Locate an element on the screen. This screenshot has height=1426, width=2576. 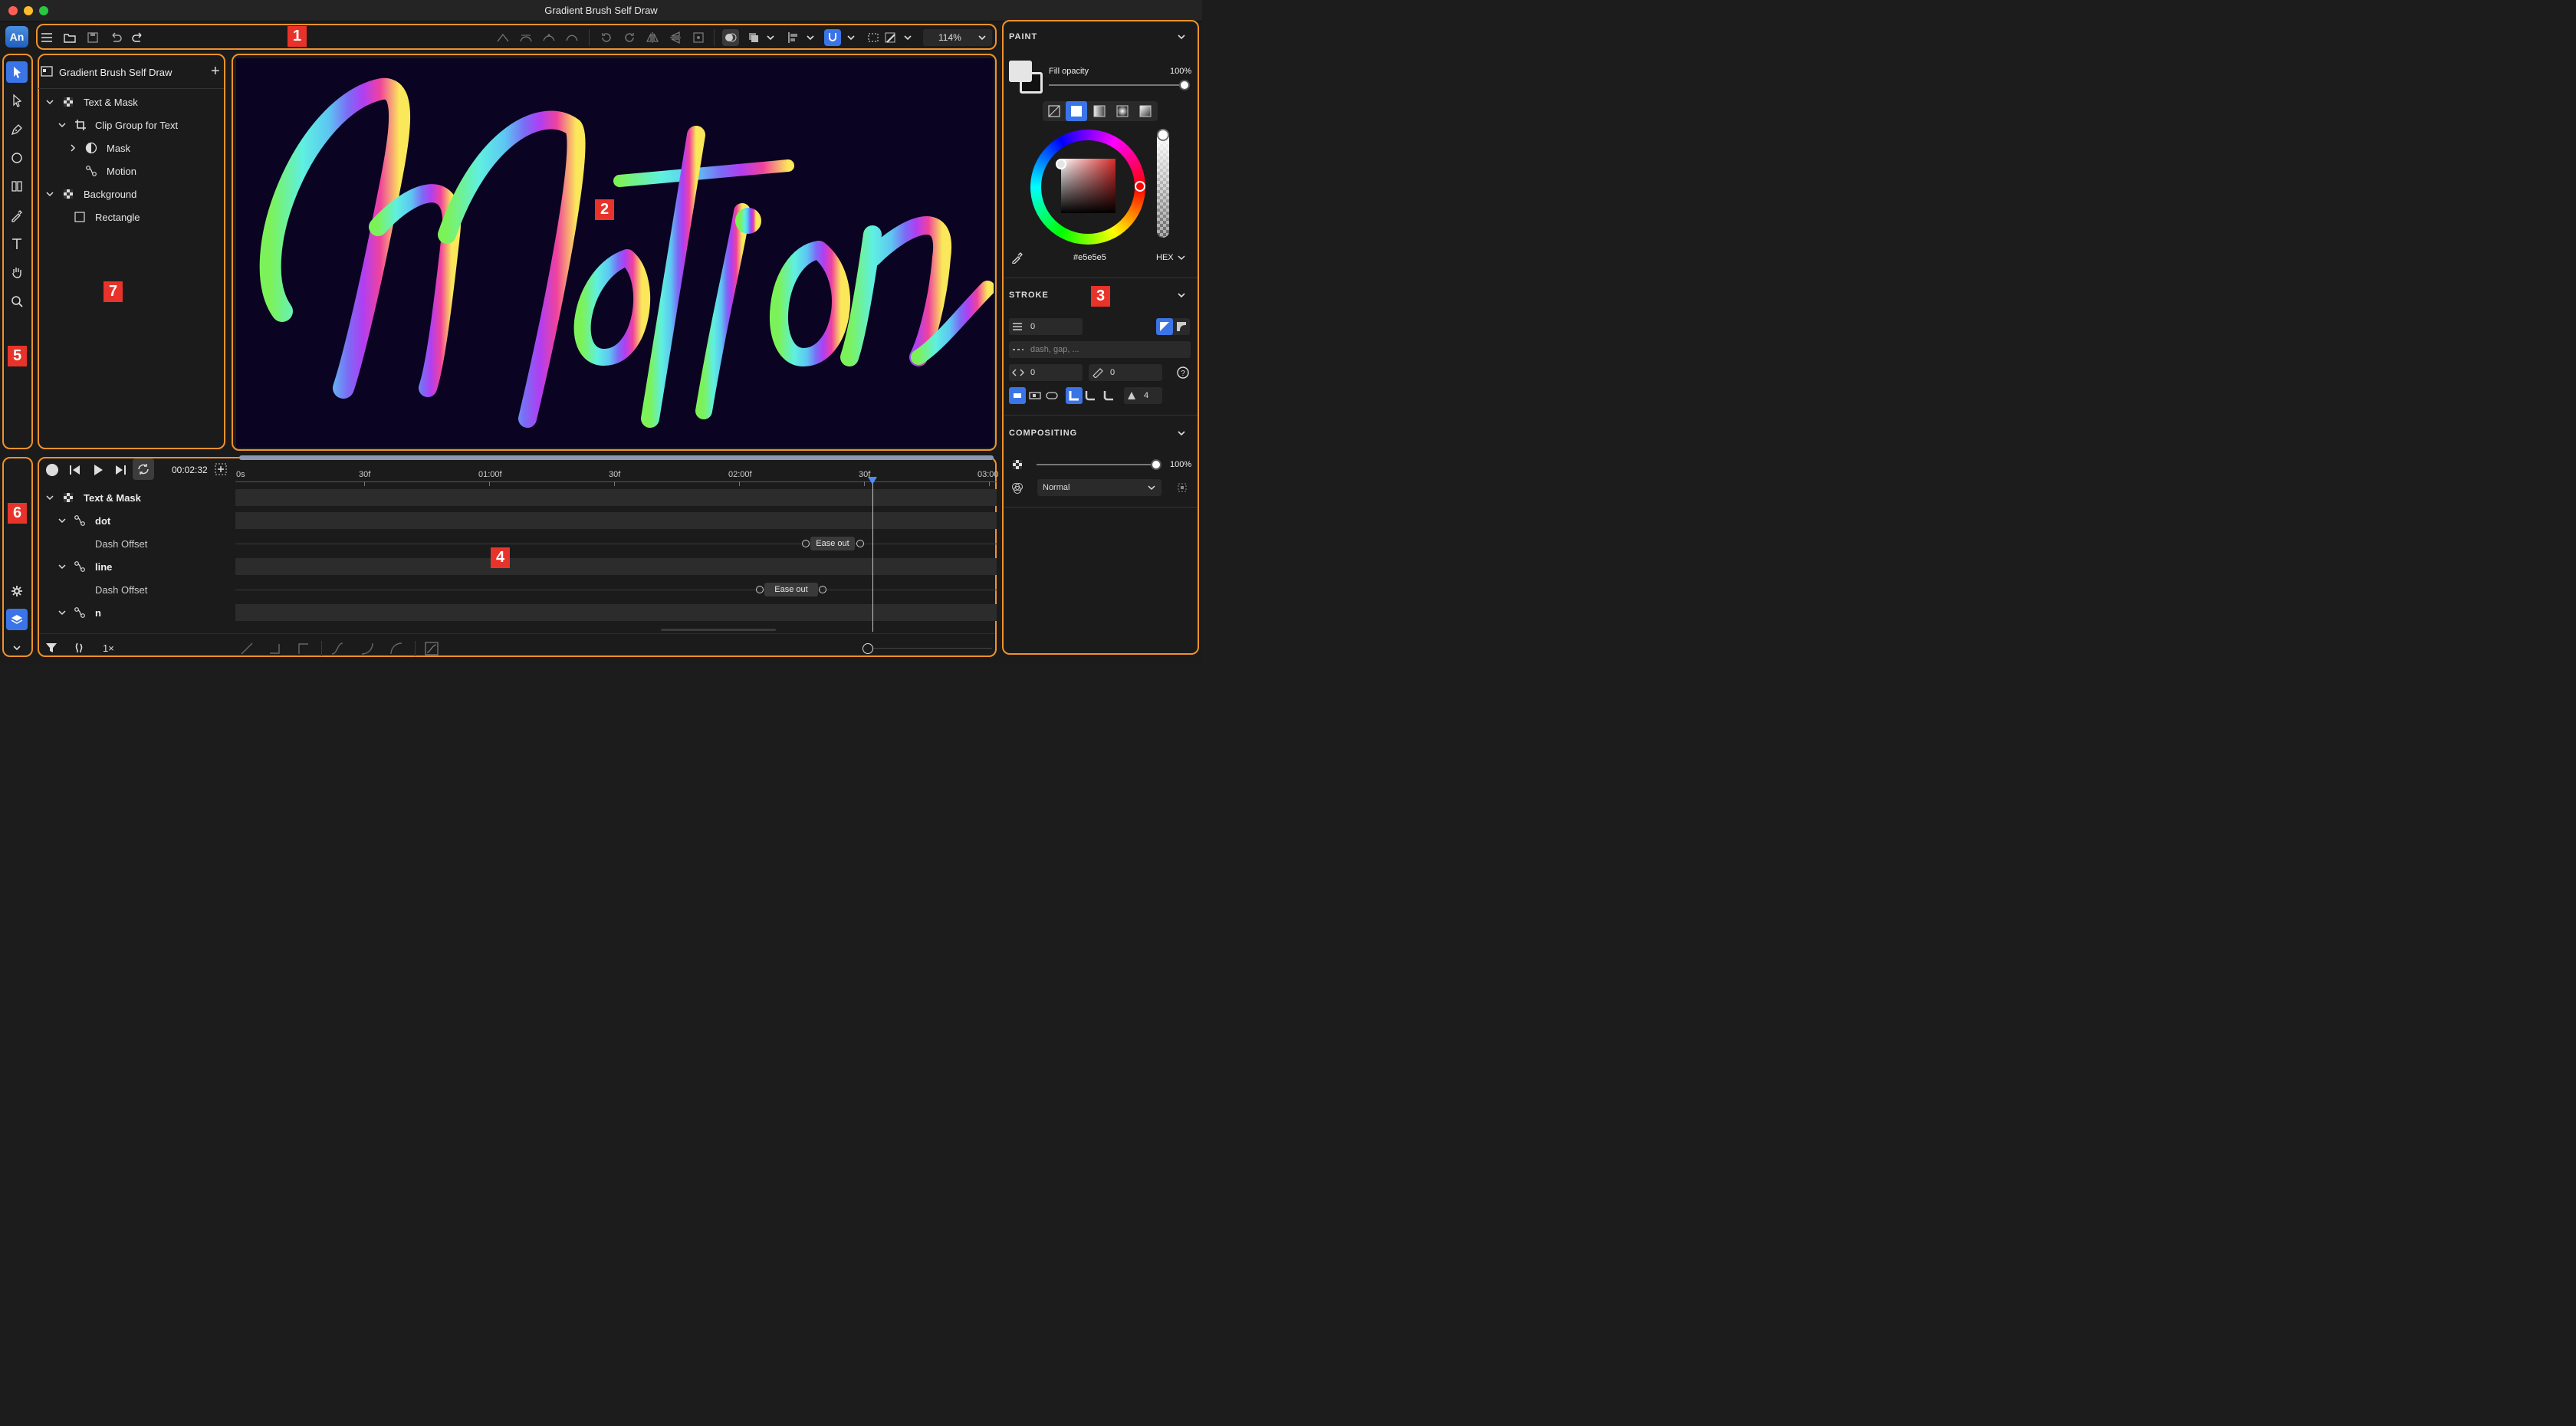
node-sharp-icon is located at coordinates (503, 37).